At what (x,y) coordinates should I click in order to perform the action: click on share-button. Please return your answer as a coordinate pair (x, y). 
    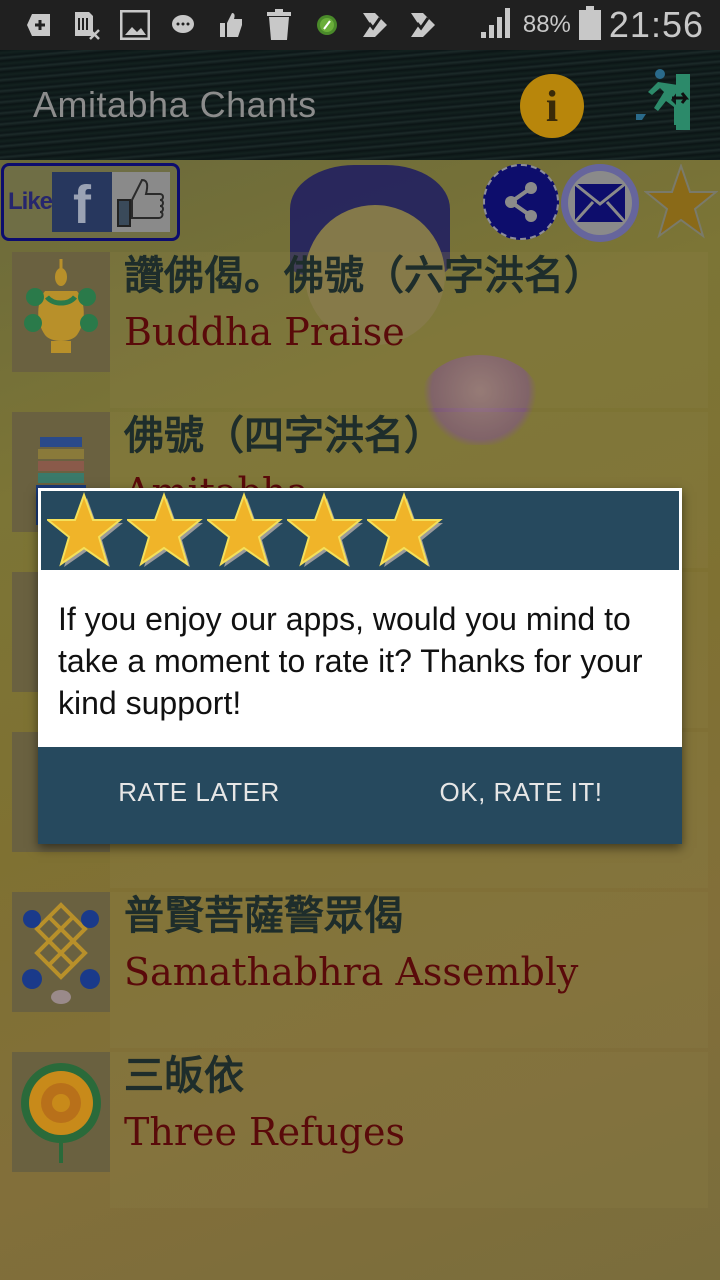
    Looking at the image, I should click on (521, 202).